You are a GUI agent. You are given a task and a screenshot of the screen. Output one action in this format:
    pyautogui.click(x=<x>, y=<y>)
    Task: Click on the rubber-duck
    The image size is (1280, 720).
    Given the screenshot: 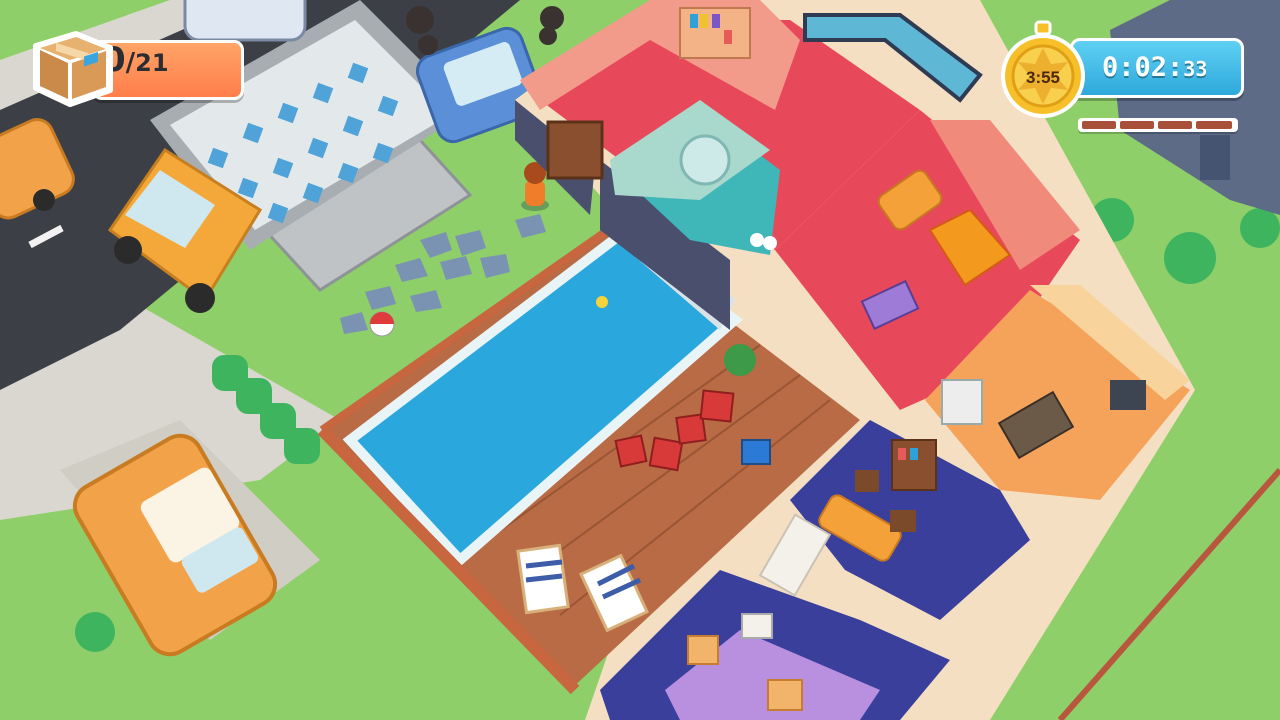 What is the action you would take?
    pyautogui.click(x=602, y=302)
    